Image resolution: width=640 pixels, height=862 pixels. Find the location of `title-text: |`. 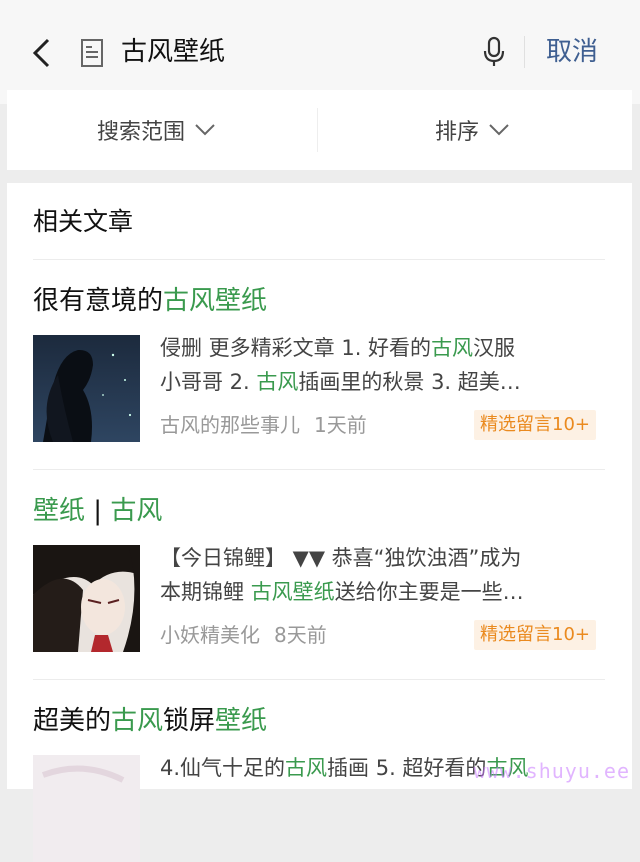

title-text: | is located at coordinates (98, 511).